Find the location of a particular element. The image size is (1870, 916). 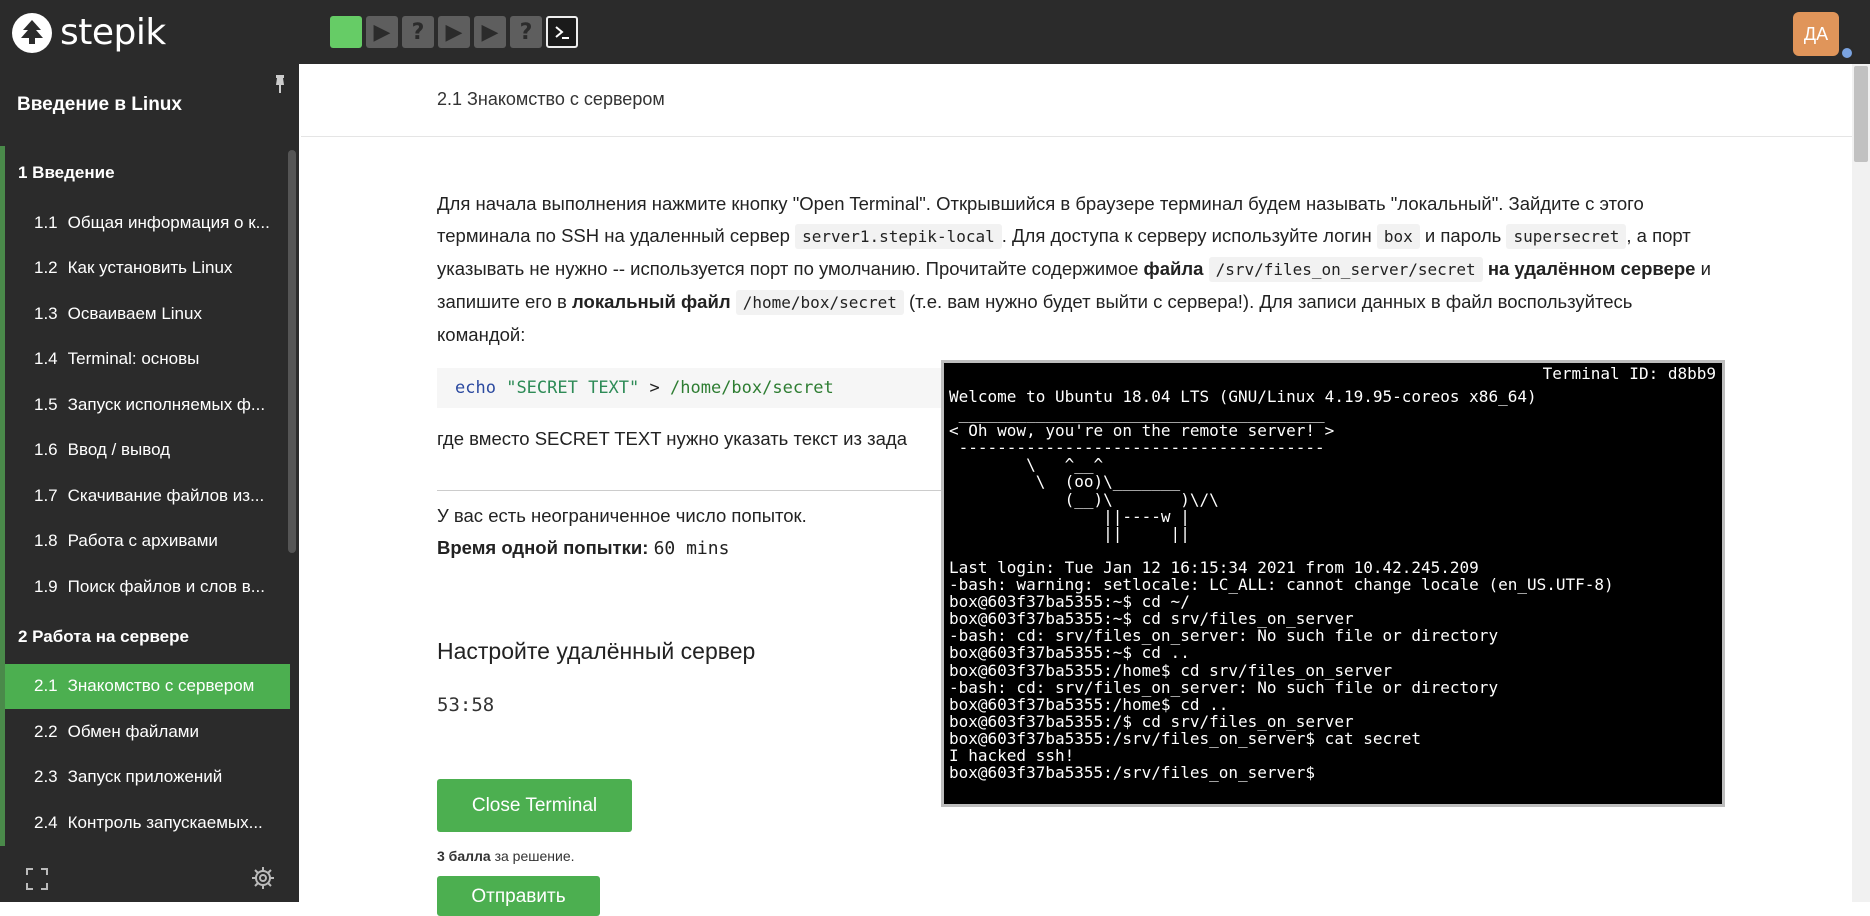

lesson-num: 1.4 is located at coordinates (46, 359).